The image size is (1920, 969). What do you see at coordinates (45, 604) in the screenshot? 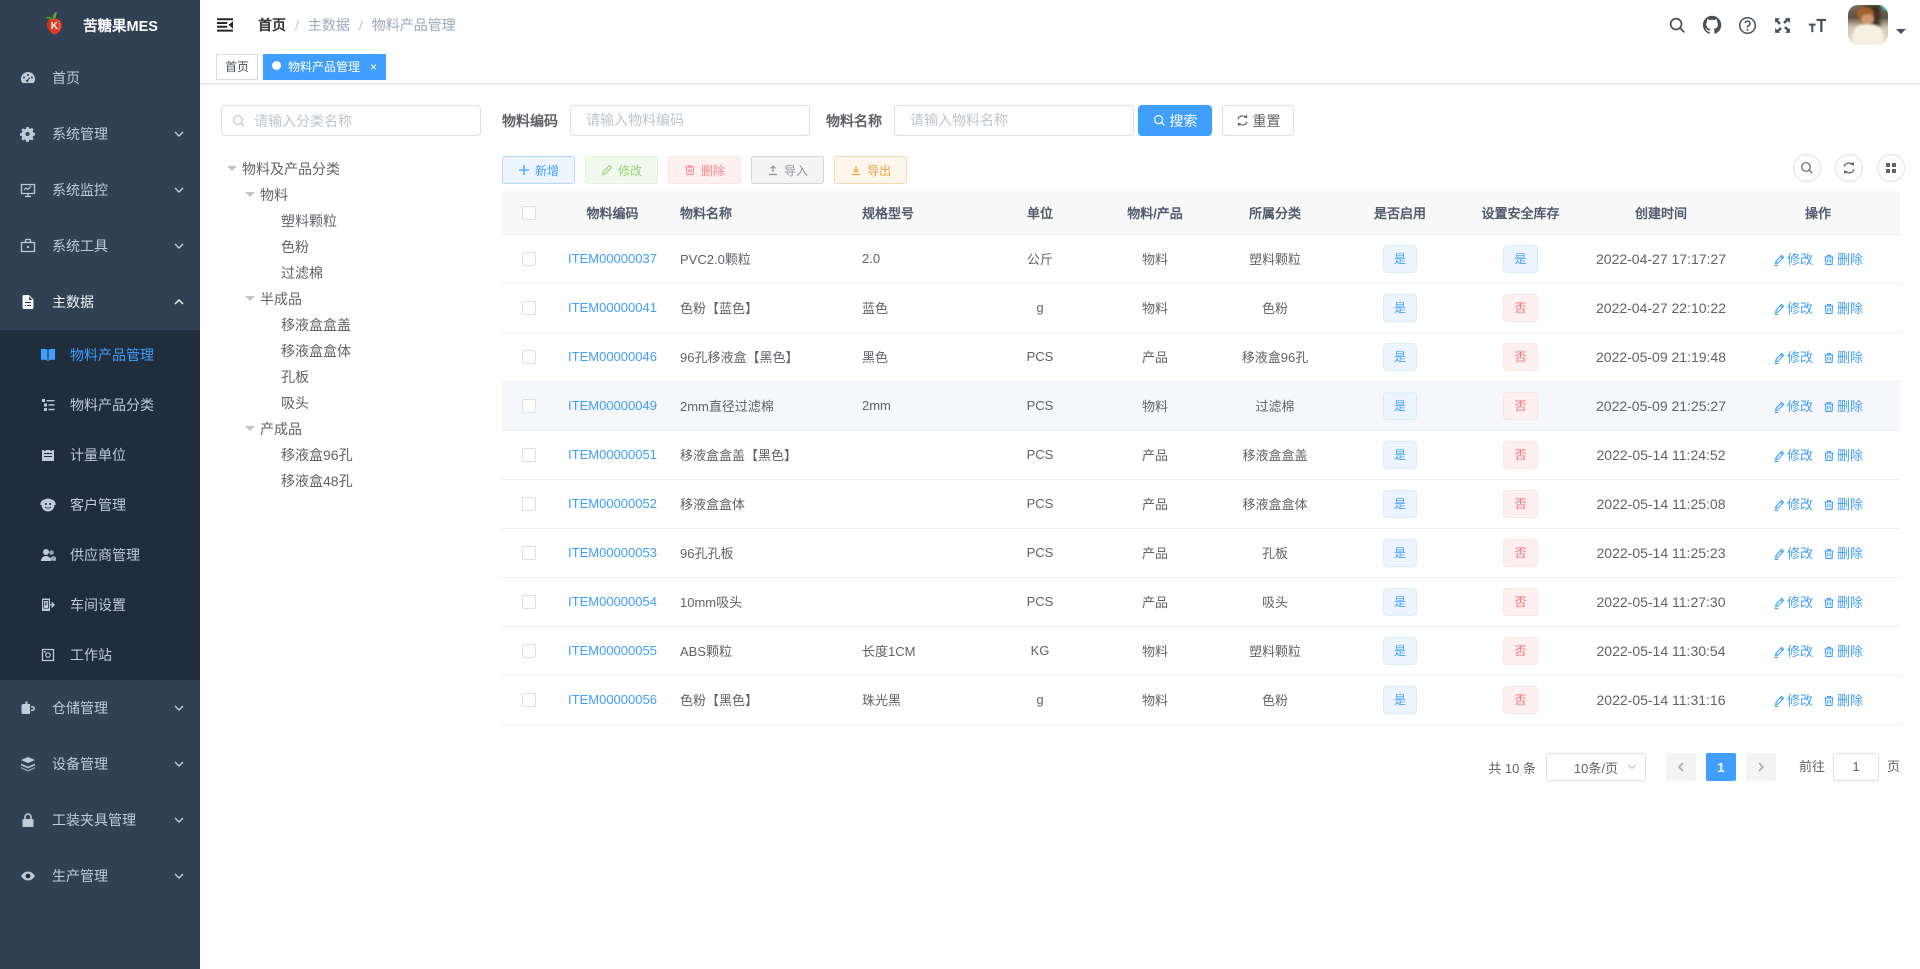
I see `svg-text: P` at bounding box center [45, 604].